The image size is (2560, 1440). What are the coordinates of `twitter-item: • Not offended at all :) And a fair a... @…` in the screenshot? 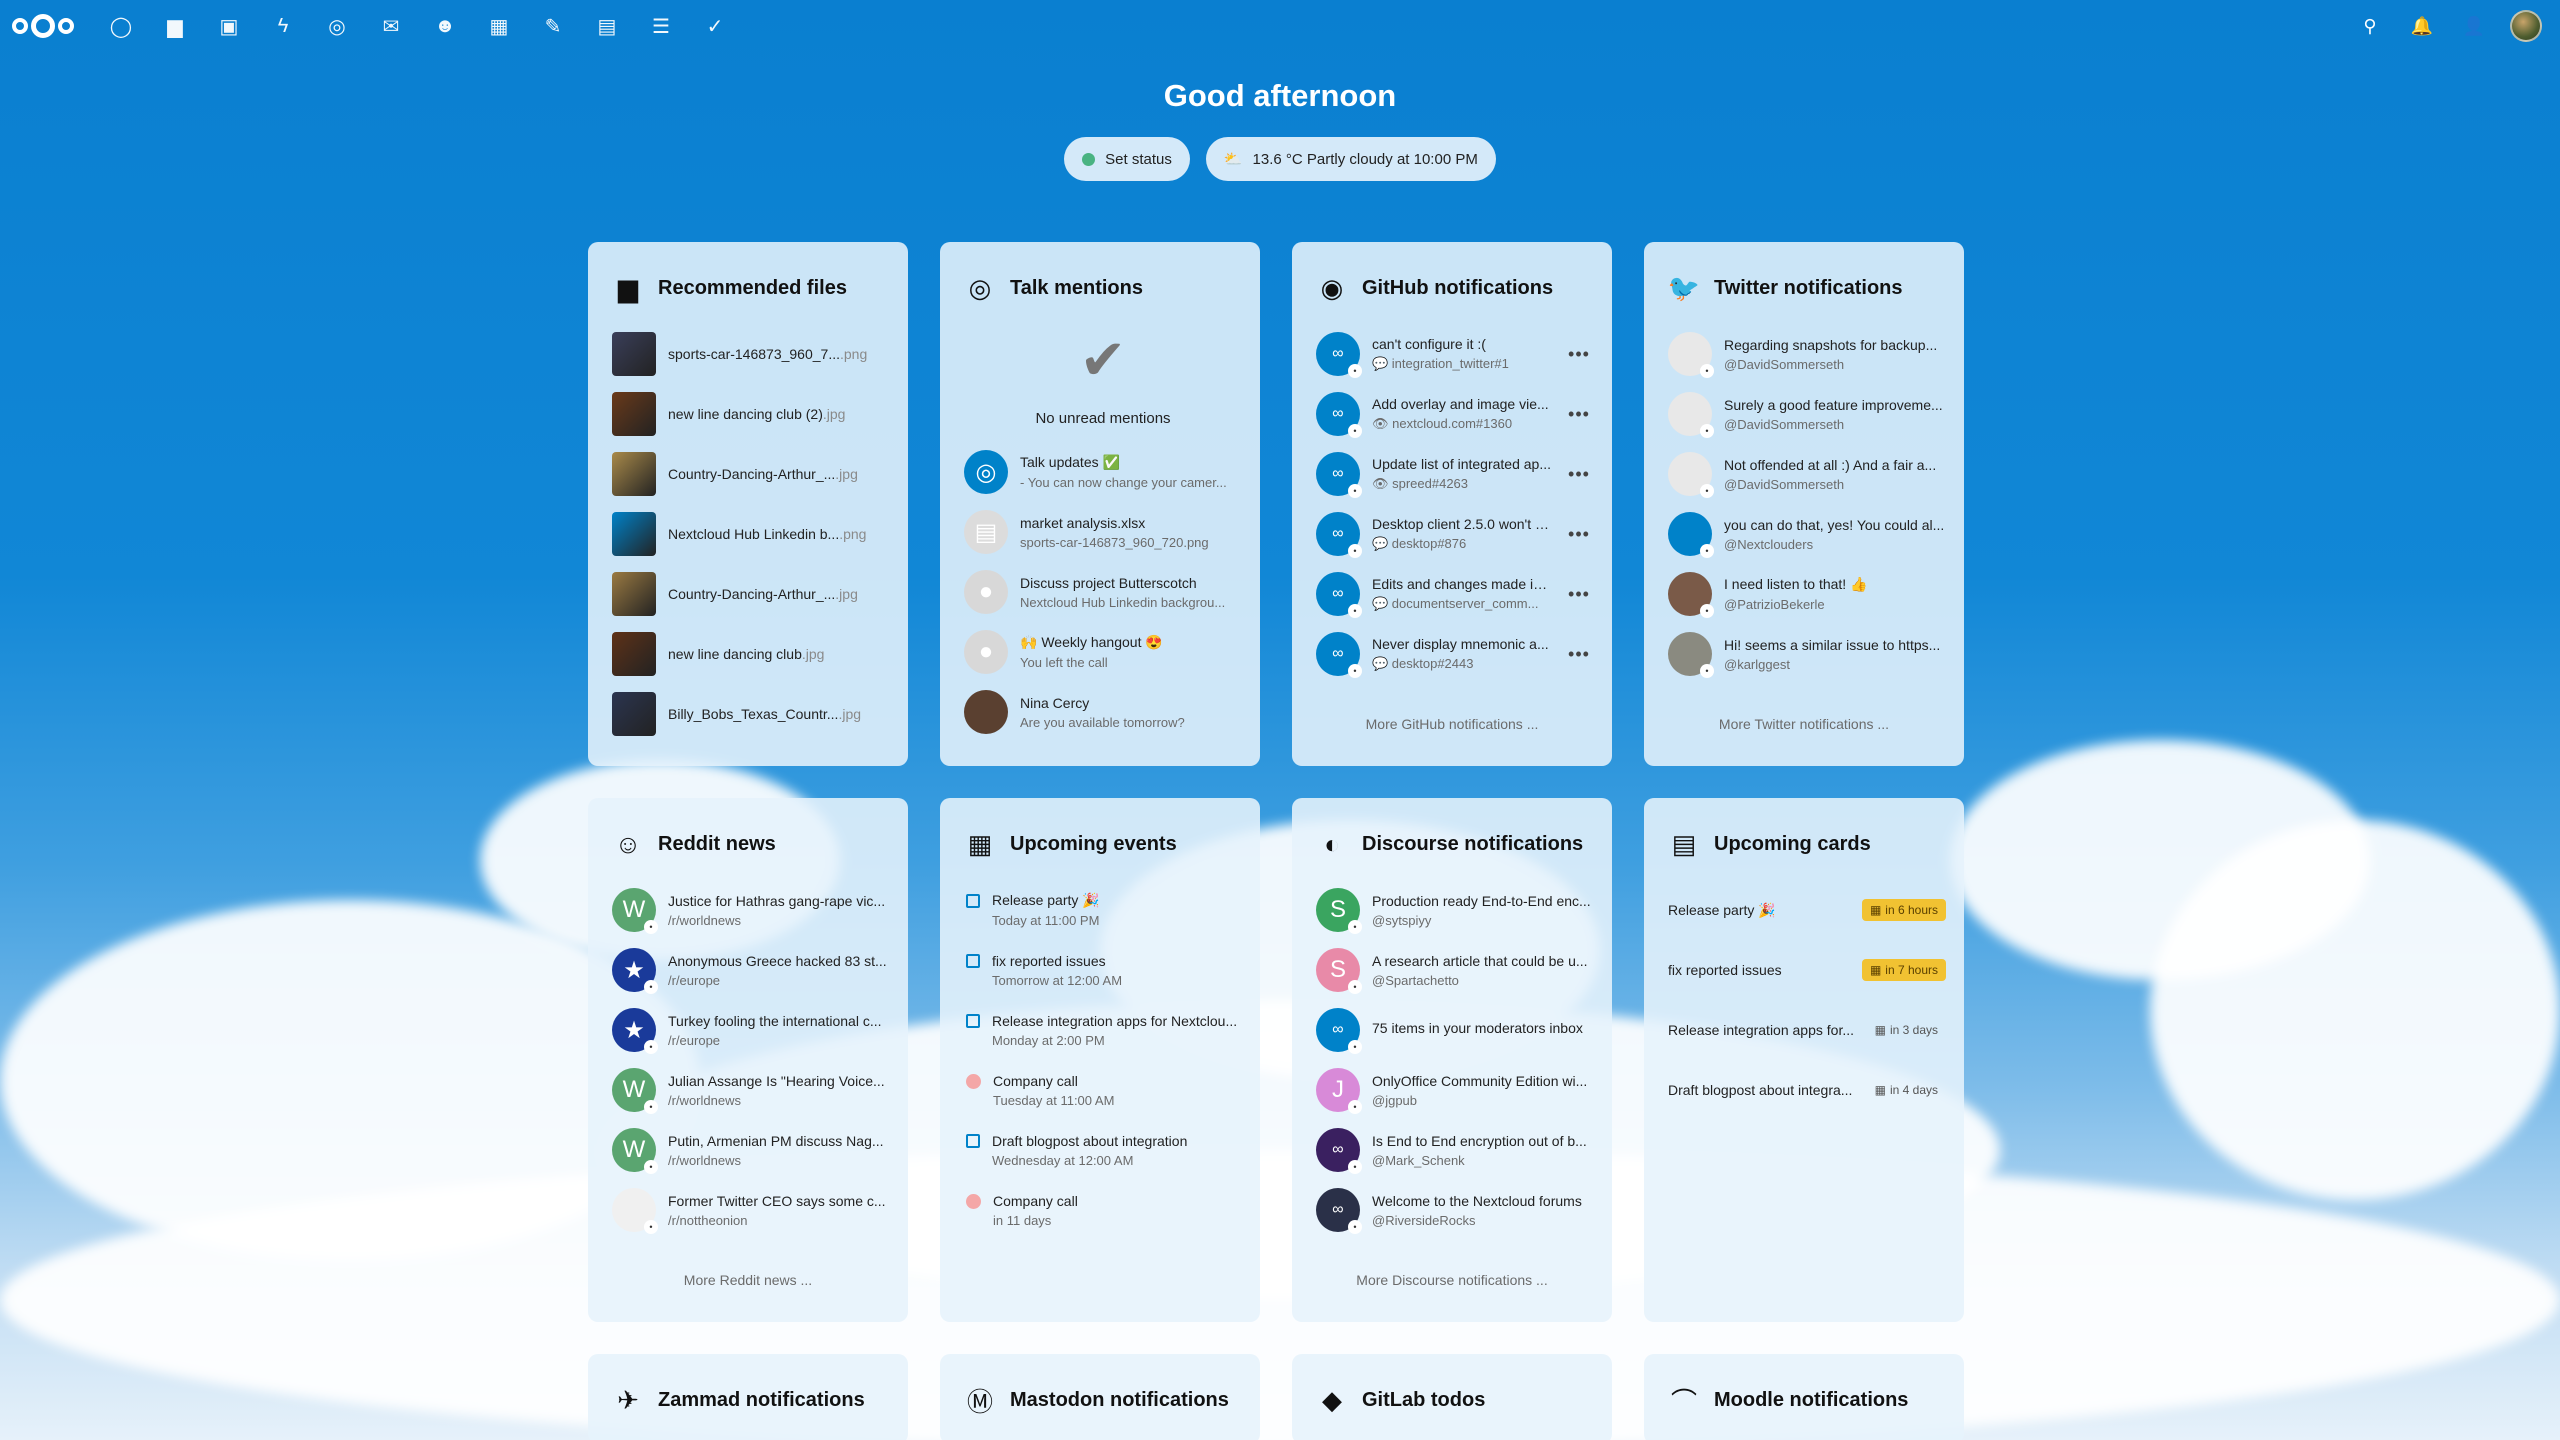 It's located at (1807, 474).